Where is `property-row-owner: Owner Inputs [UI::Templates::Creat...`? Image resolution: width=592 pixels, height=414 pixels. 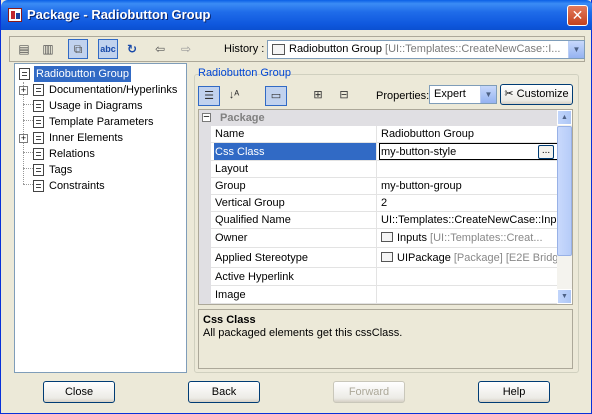
property-row-owner: Owner Inputs [UI::Templates::Creat... is located at coordinates (385, 238).